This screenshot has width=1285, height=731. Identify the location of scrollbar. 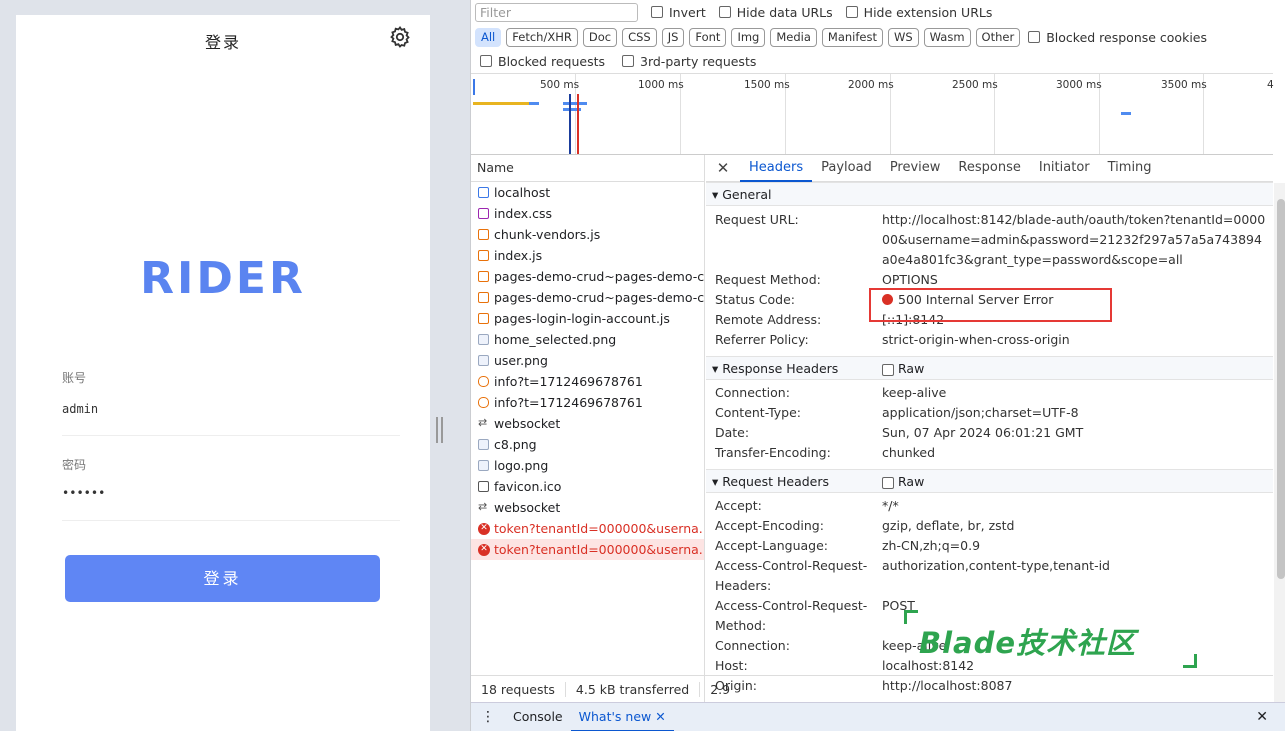
(1279, 442).